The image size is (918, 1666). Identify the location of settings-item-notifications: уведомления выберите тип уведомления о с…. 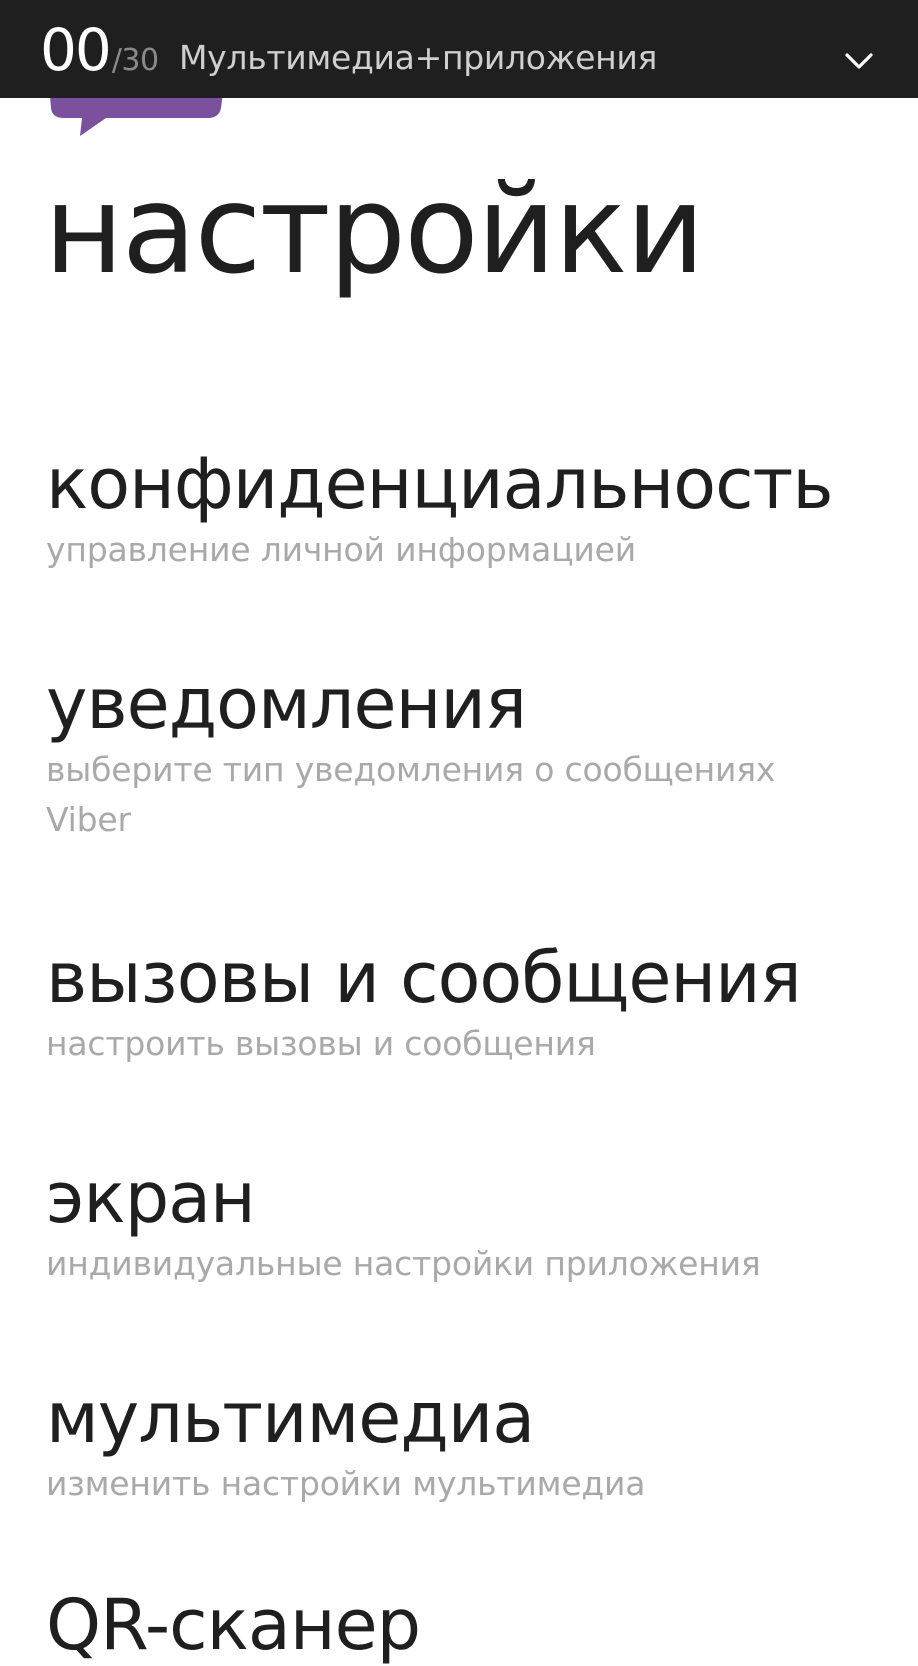
(466, 754).